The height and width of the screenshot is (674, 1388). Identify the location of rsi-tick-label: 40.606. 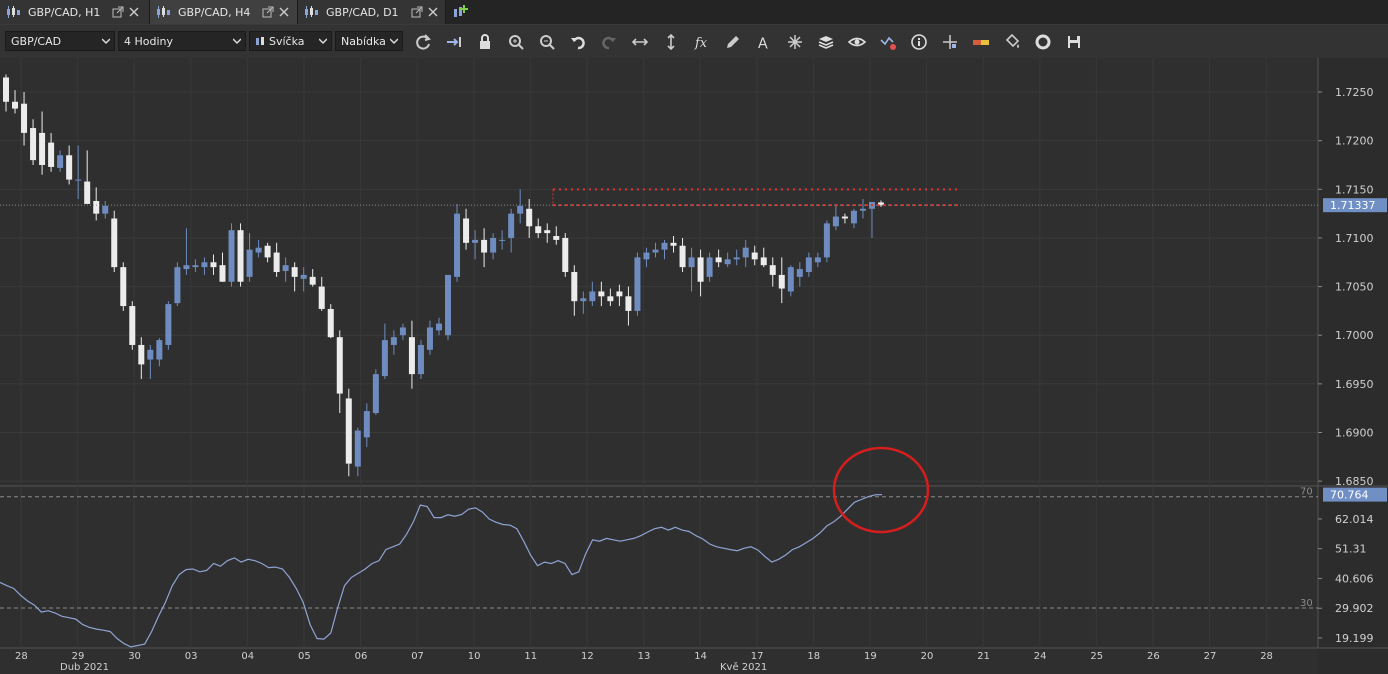
(1354, 578).